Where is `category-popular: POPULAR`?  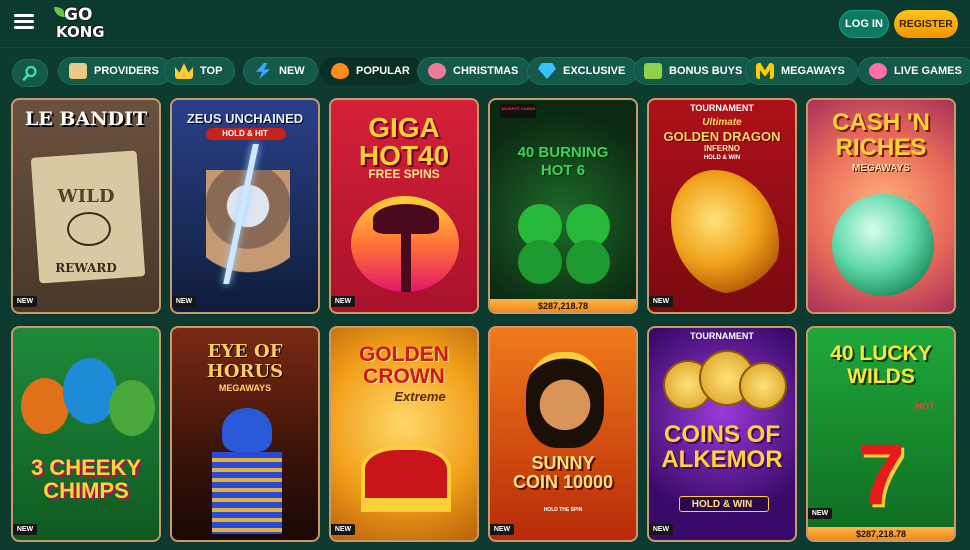
category-popular: POPULAR is located at coordinates (371, 71).